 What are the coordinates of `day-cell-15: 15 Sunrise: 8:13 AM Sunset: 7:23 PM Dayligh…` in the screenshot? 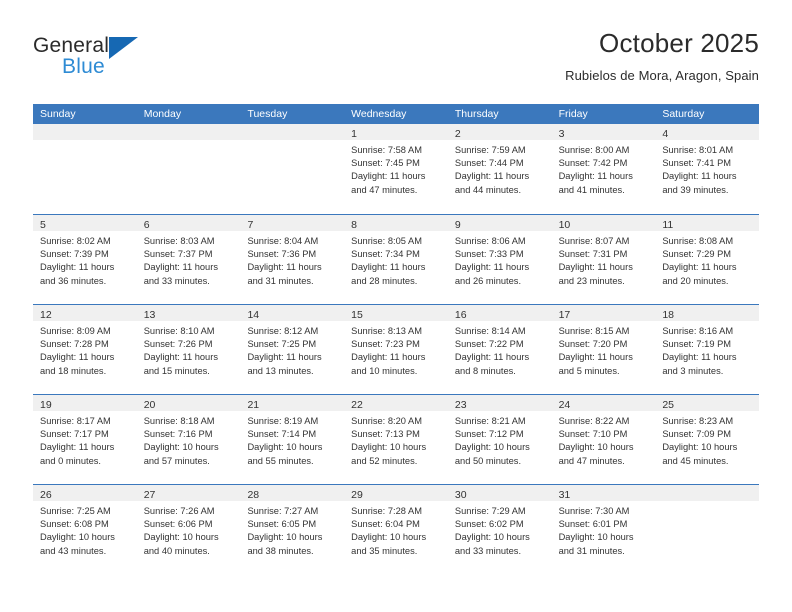 It's located at (396, 349).